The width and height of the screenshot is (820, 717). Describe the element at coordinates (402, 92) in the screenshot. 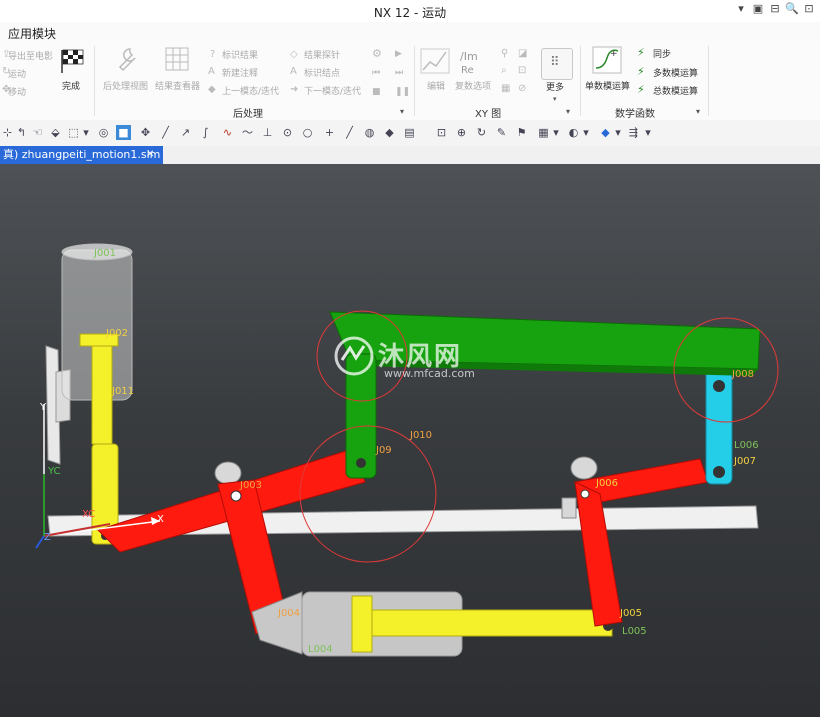

I see `pause-icon: ❚❚` at that location.